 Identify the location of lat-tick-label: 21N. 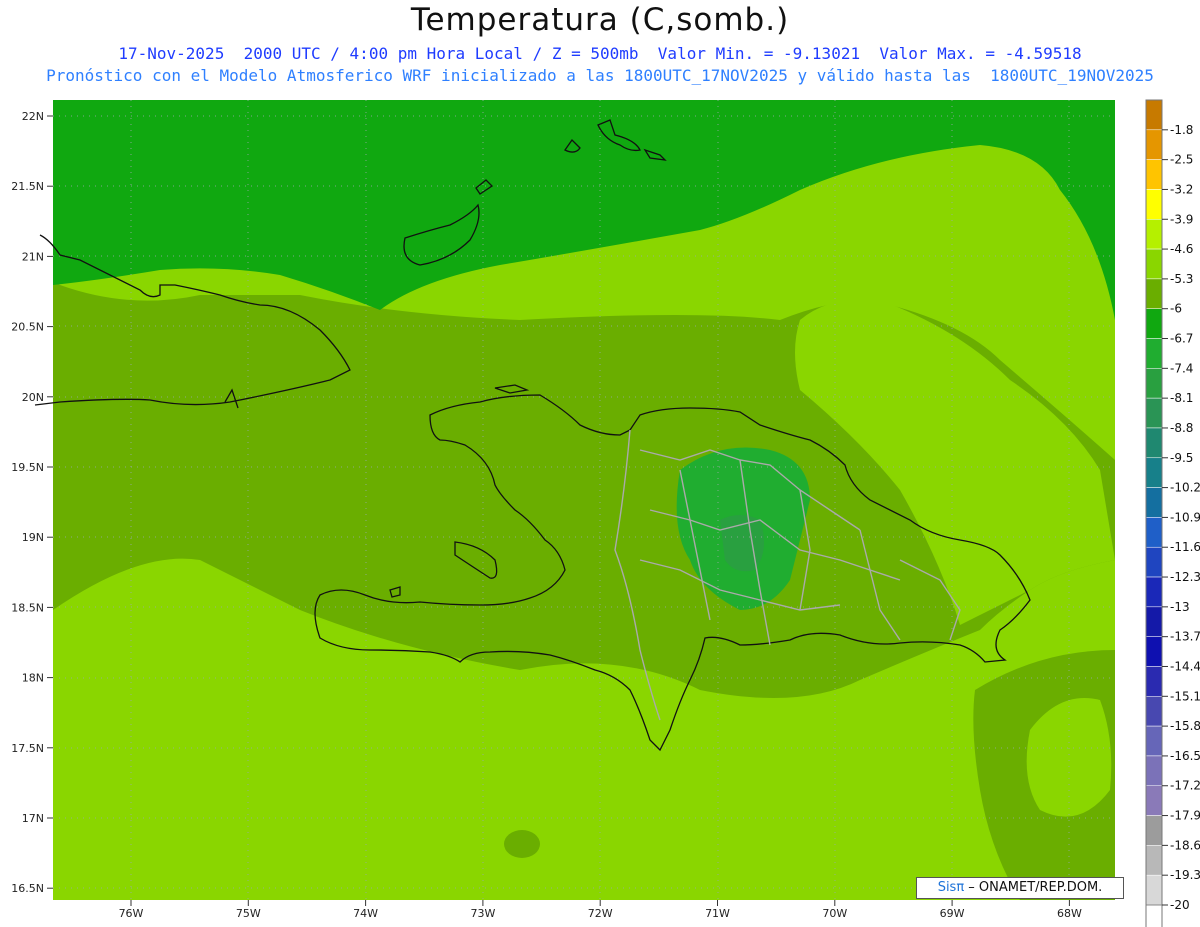
(33, 256).